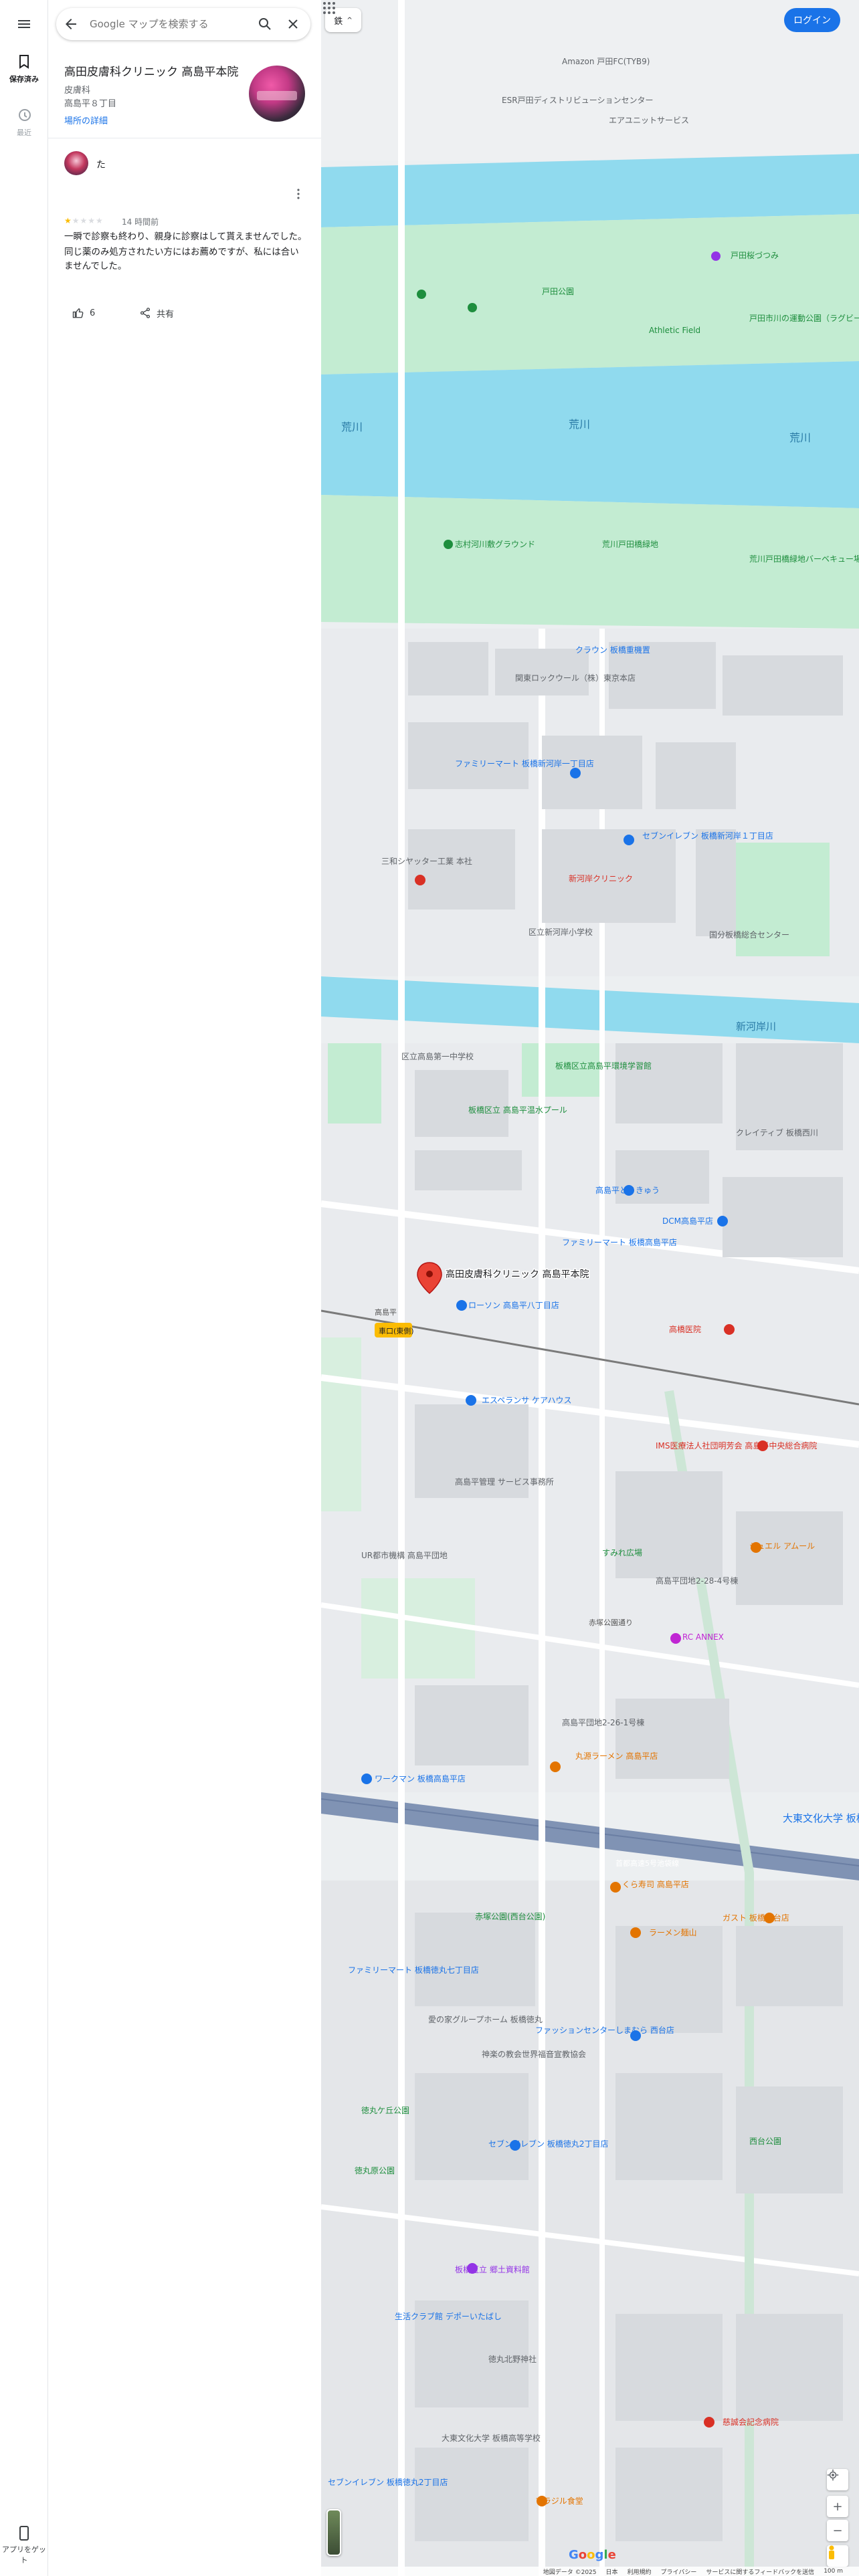 This screenshot has width=859, height=2576. Describe the element at coordinates (604, 2030) in the screenshot. I see `map-label: ファッションセンターしまむら 西台店` at that location.